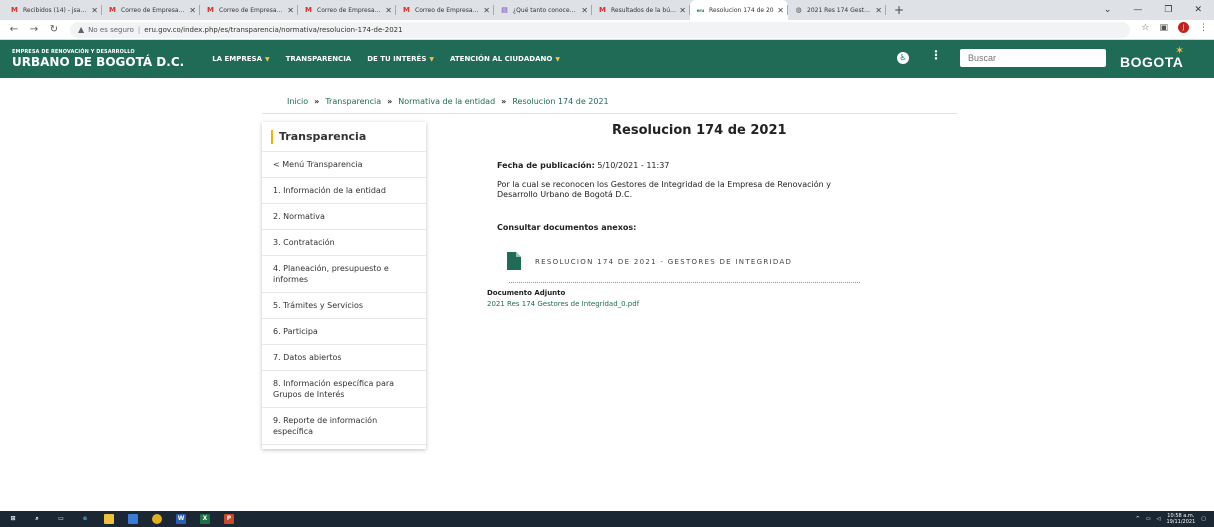 The image size is (1214, 527). Describe the element at coordinates (1145, 28) in the screenshot. I see `bookmark-star-icon: ☆` at that location.